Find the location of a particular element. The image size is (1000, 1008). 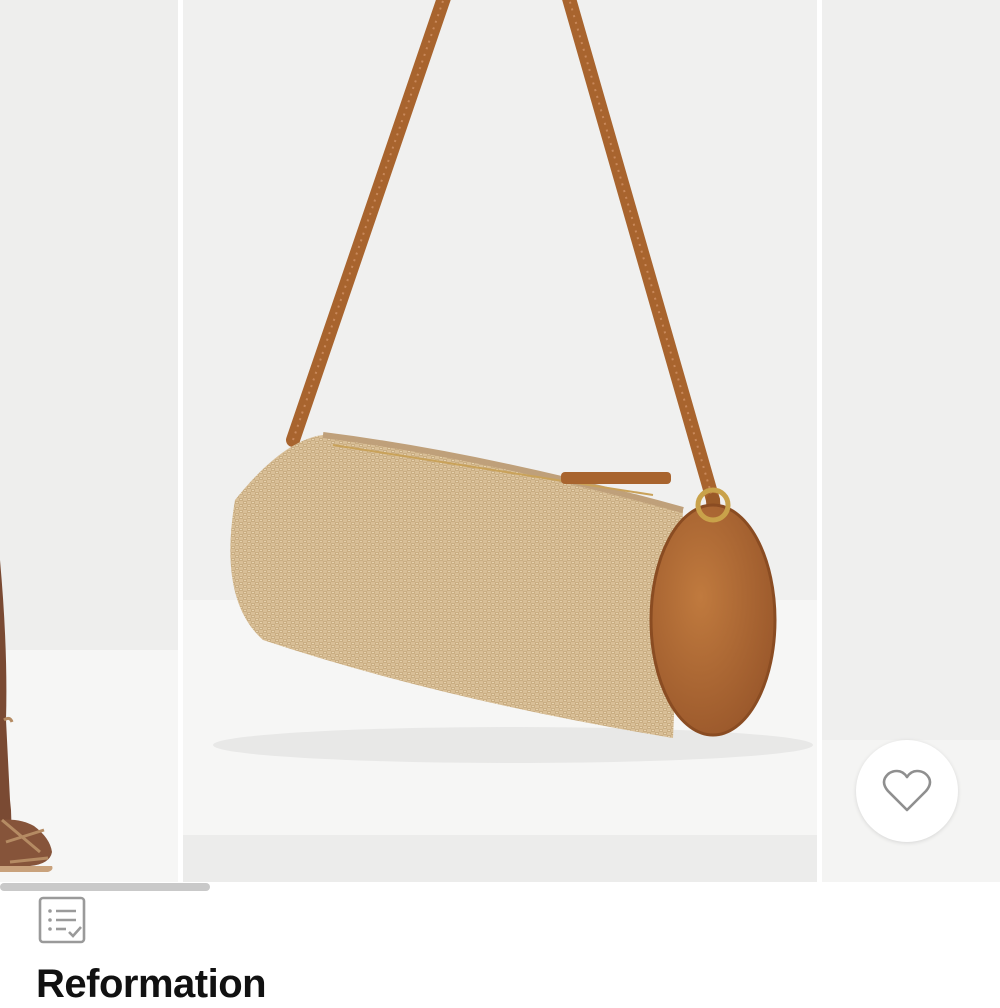

model-legs-image is located at coordinates (26, 716).